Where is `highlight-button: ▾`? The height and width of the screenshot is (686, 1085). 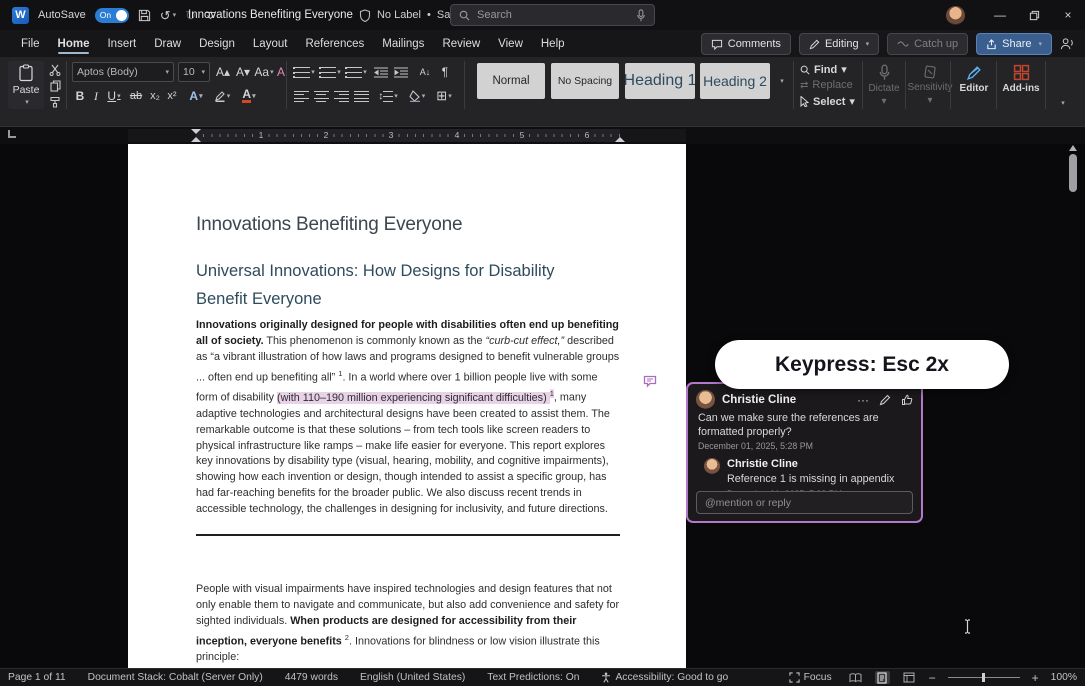 highlight-button: ▾ is located at coordinates (222, 96).